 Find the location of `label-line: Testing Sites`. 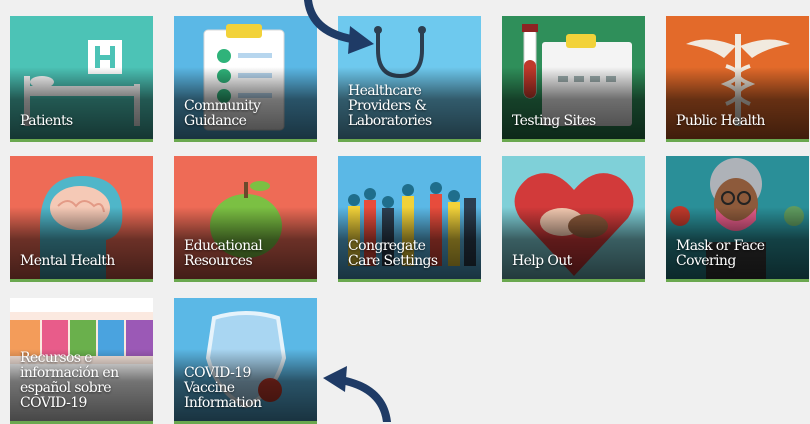

label-line: Testing Sites is located at coordinates (554, 121).